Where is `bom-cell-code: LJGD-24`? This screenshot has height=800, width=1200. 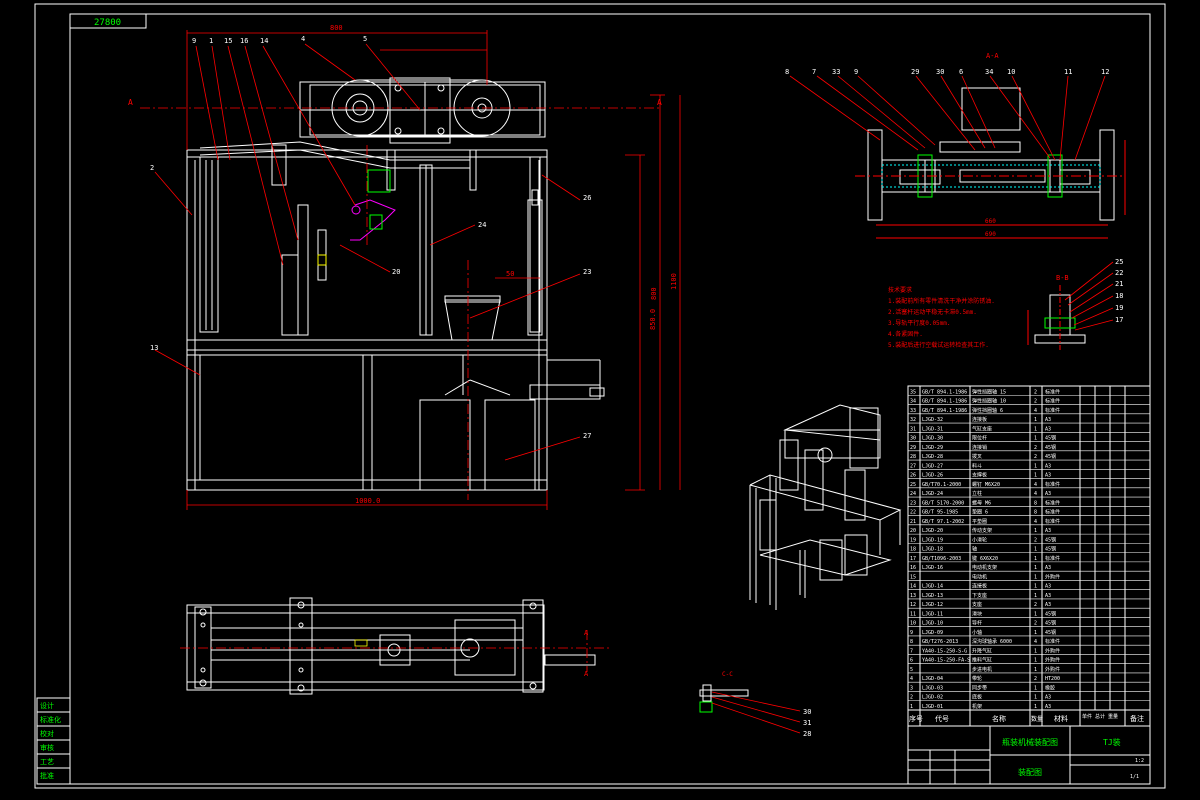
bom-cell-code: LJGD-24 is located at coordinates (932, 494).